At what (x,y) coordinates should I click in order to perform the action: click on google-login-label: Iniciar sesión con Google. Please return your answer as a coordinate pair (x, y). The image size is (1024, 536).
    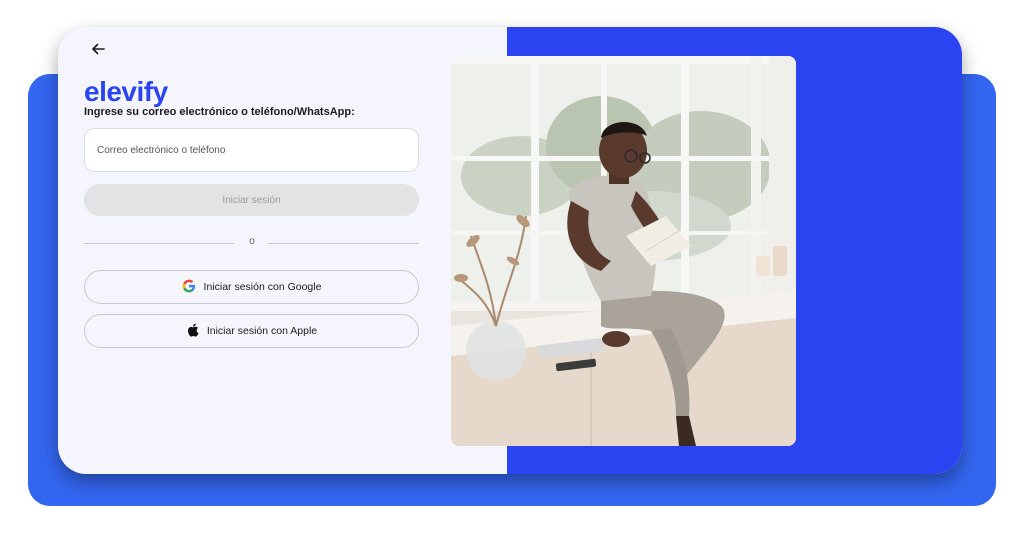
    Looking at the image, I should click on (262, 287).